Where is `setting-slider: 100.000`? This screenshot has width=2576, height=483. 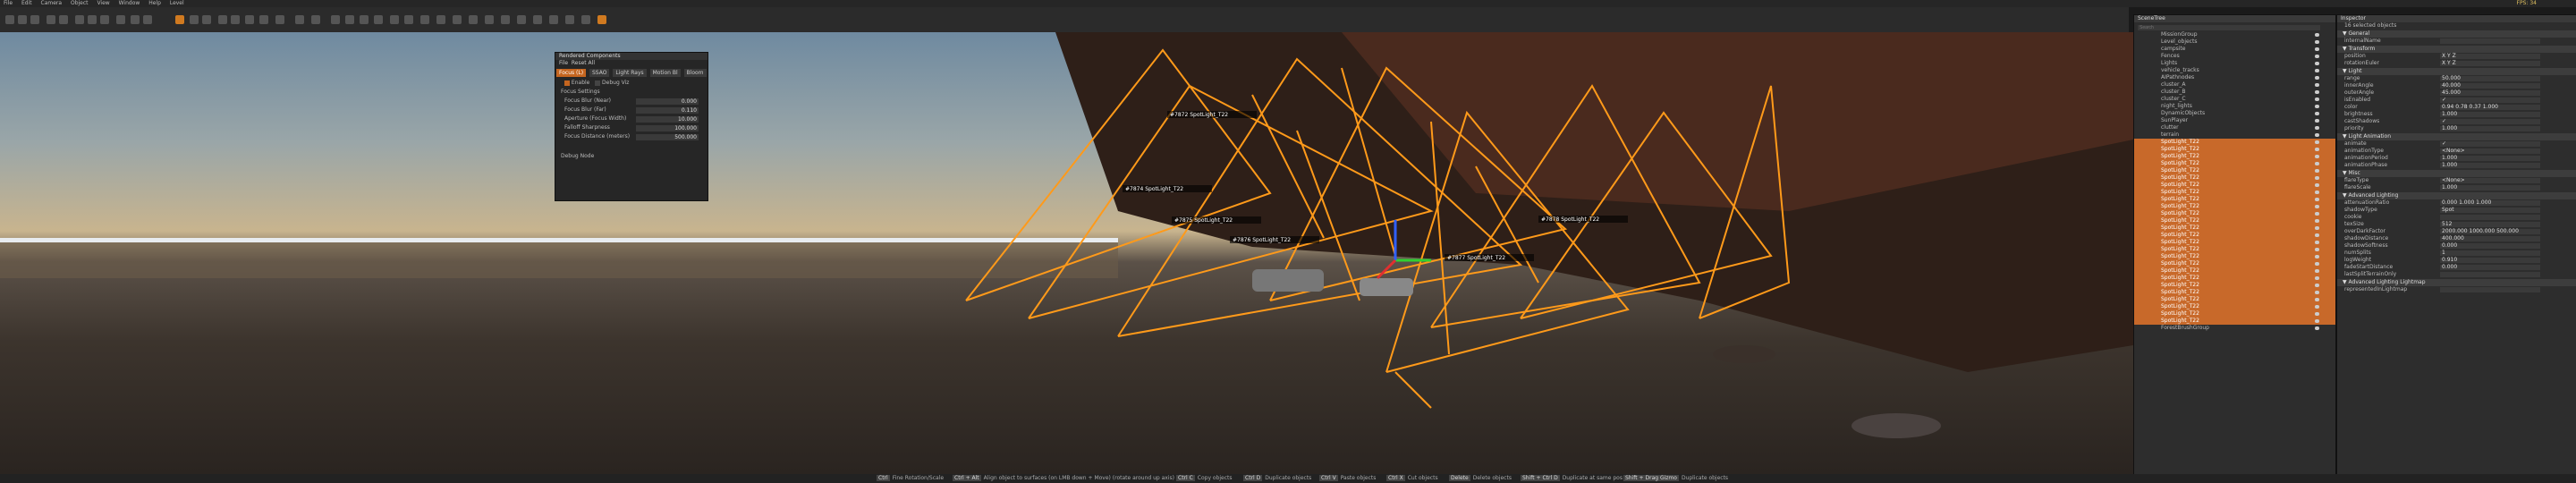 setting-slider: 100.000 is located at coordinates (667, 128).